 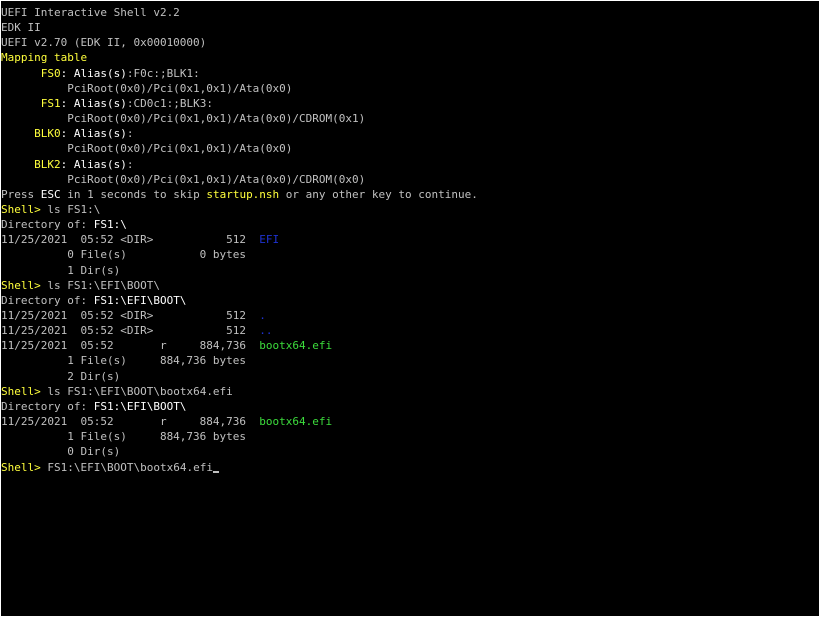 What do you see at coordinates (163, 73) in the screenshot?
I see `console-text: :F0c:;BLK1:` at bounding box center [163, 73].